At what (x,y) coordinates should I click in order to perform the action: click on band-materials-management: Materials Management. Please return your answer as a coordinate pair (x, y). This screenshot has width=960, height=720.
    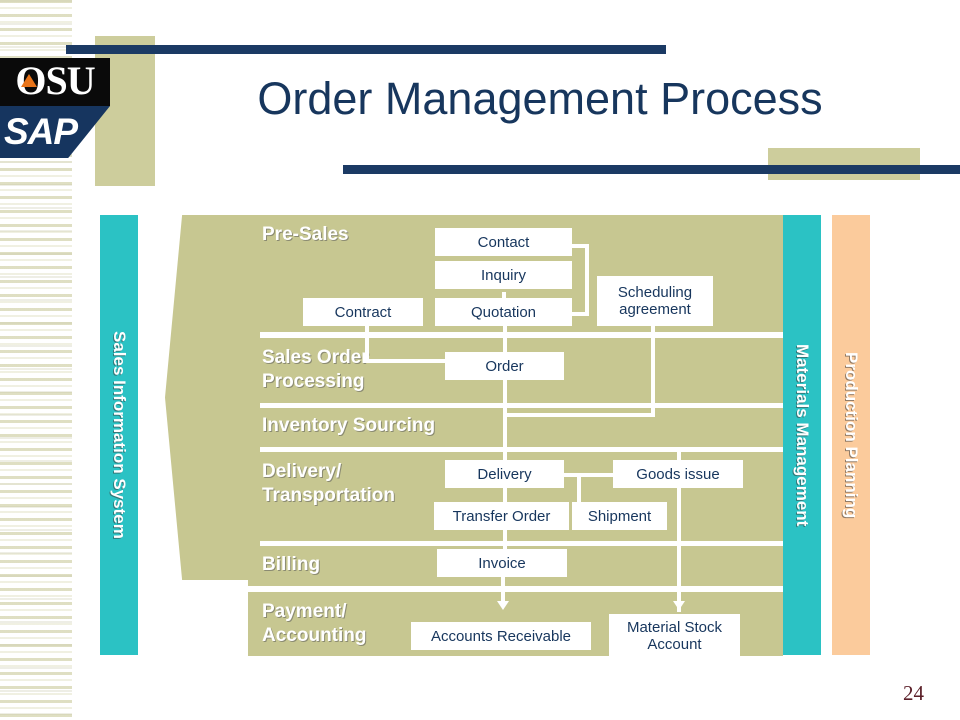
    Looking at the image, I should click on (802, 435).